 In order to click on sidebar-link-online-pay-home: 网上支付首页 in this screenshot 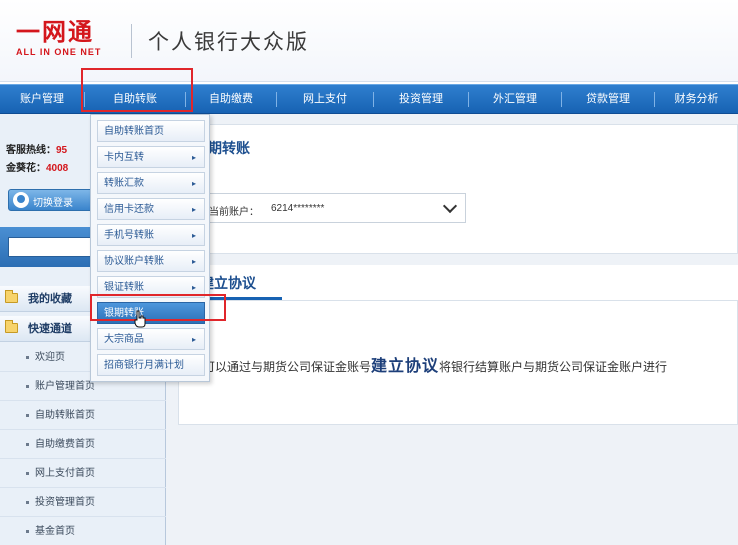, I will do `click(83, 474)`.